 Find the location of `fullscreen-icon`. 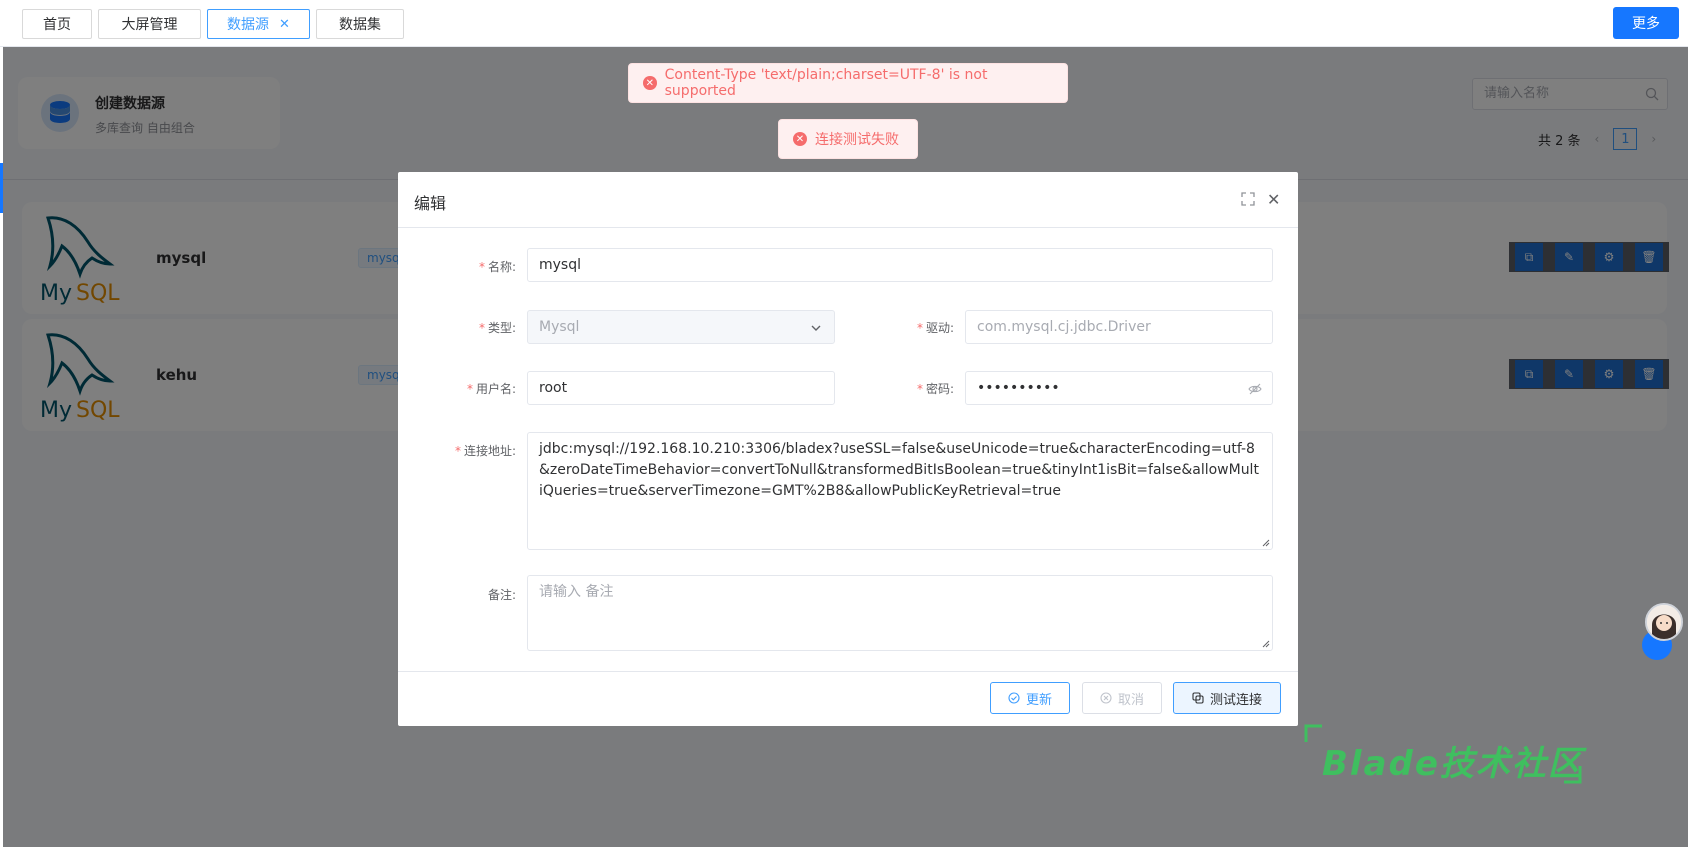

fullscreen-icon is located at coordinates (1248, 199).